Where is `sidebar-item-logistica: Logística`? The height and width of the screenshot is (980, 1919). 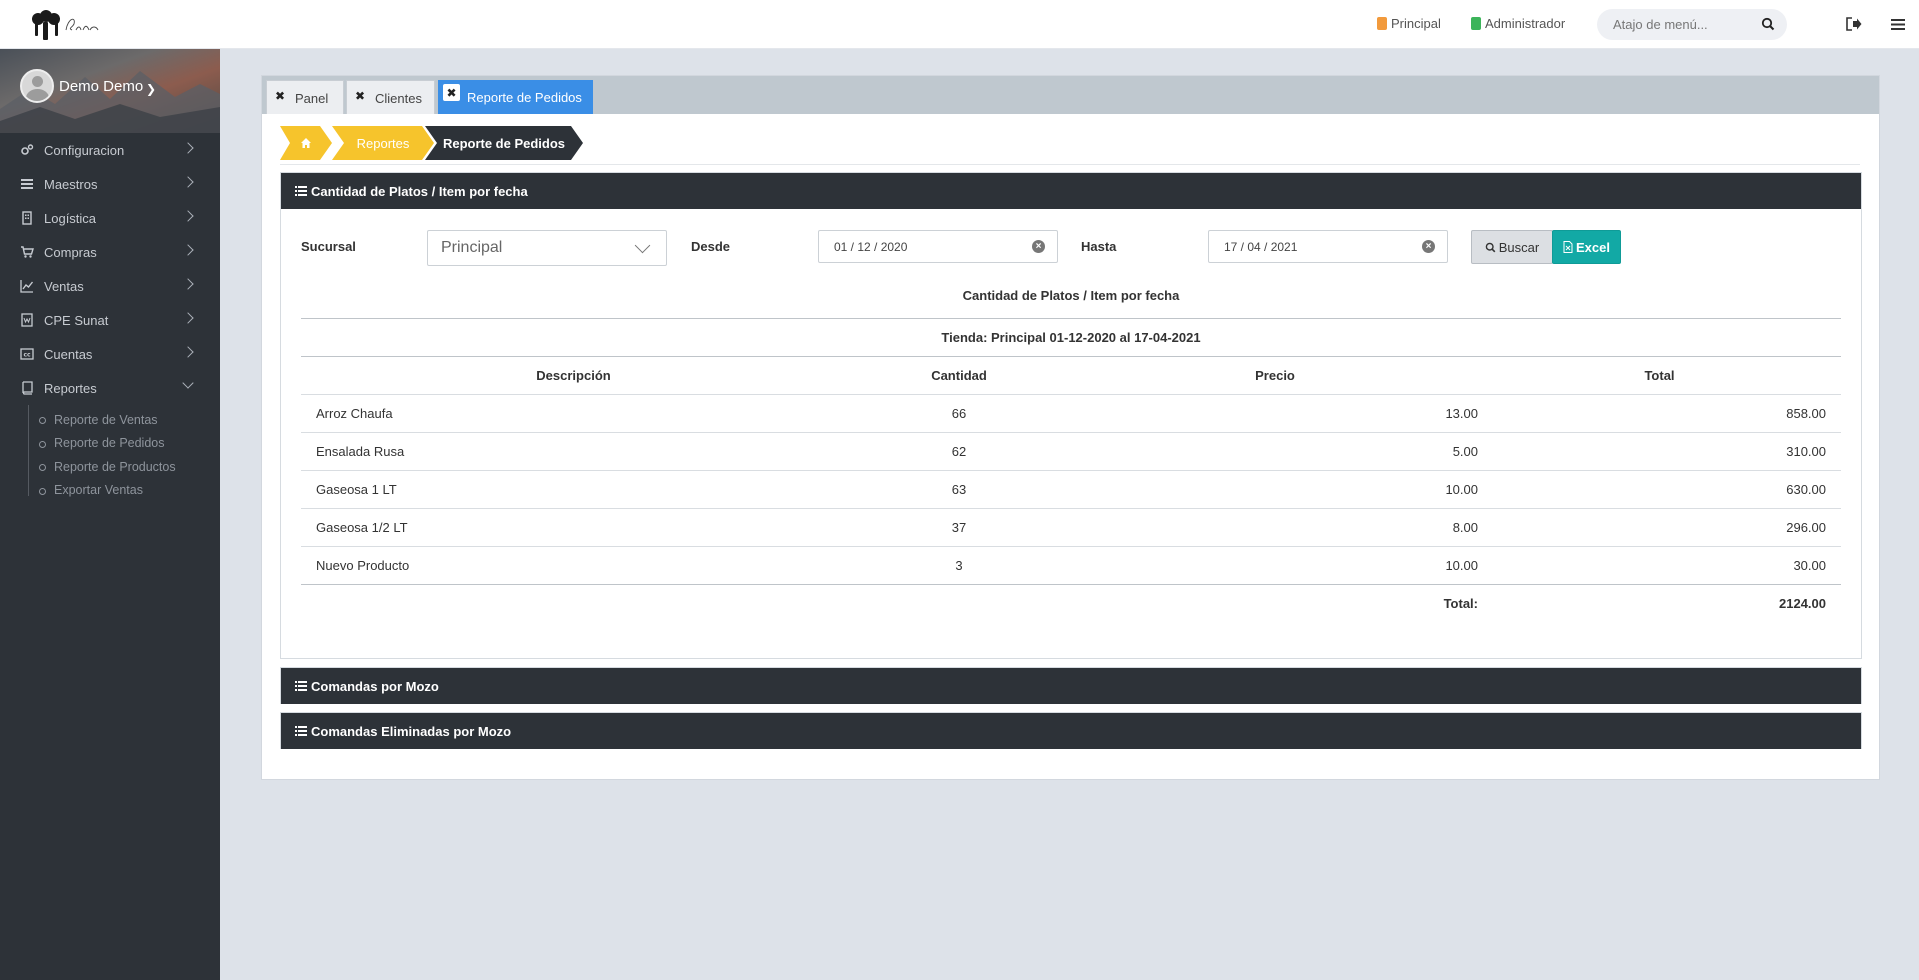
sidebar-item-logistica: Logística is located at coordinates (110, 218).